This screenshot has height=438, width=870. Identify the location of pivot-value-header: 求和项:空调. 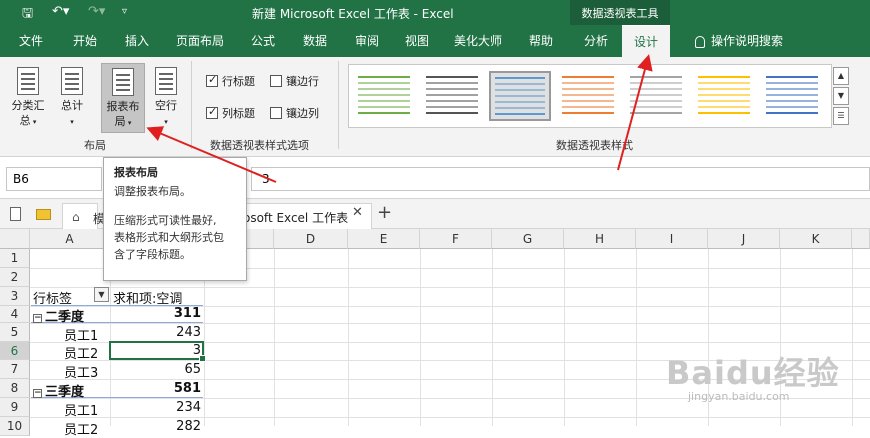
(147, 297).